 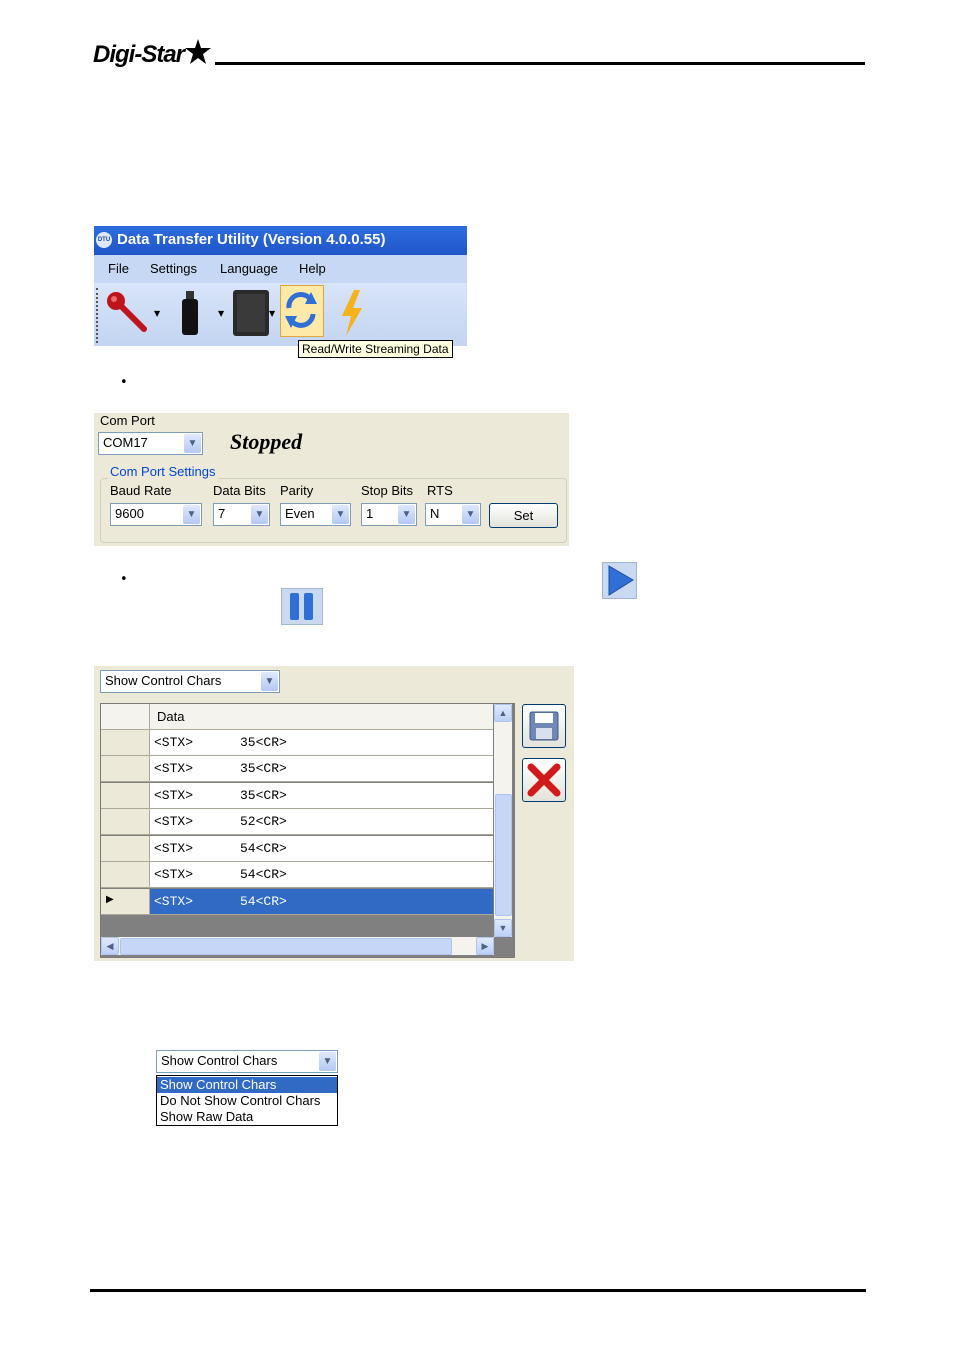 I want to click on data-bits-value: 7, so click(x=222, y=513).